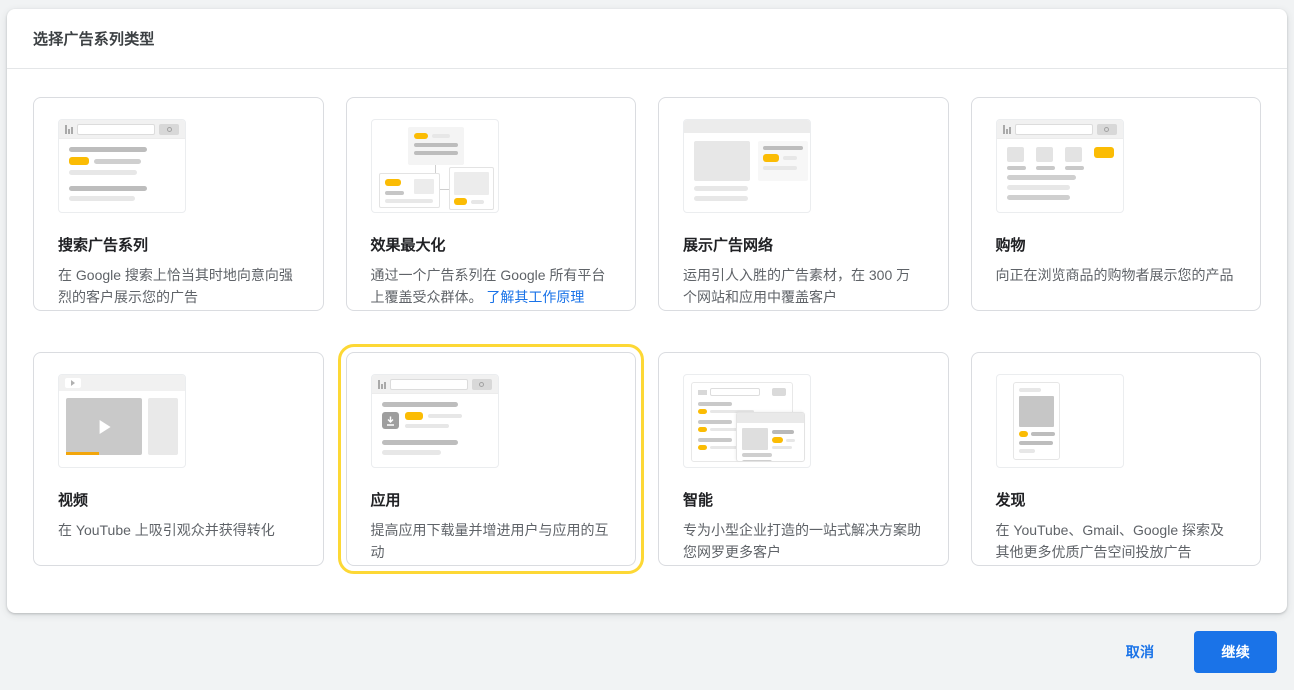 Image resolution: width=1294 pixels, height=690 pixels. What do you see at coordinates (166, 530) in the screenshot?
I see `card-description: 在 YouTube 上吸引观众并获得转化` at bounding box center [166, 530].